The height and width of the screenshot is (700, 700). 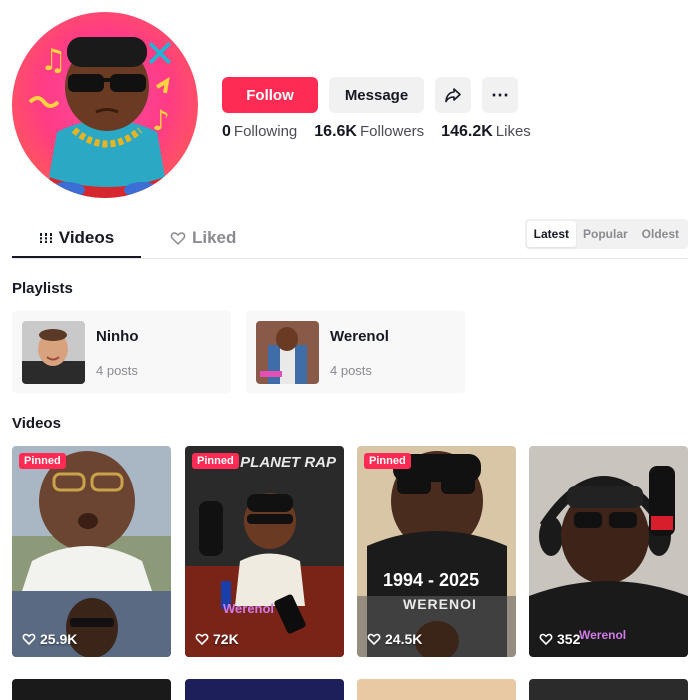 What do you see at coordinates (335, 131) in the screenshot?
I see `followers-count: 16.6K` at bounding box center [335, 131].